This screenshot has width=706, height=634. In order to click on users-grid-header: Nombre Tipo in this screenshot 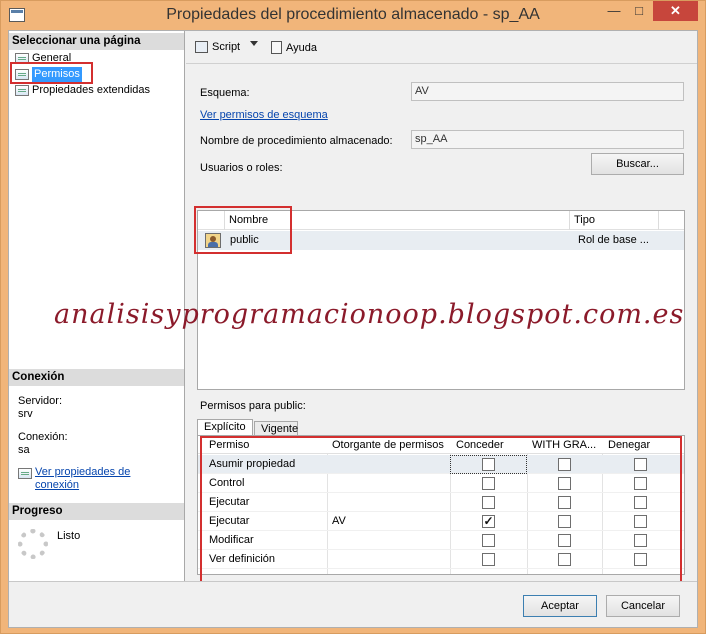, I will do `click(441, 220)`.